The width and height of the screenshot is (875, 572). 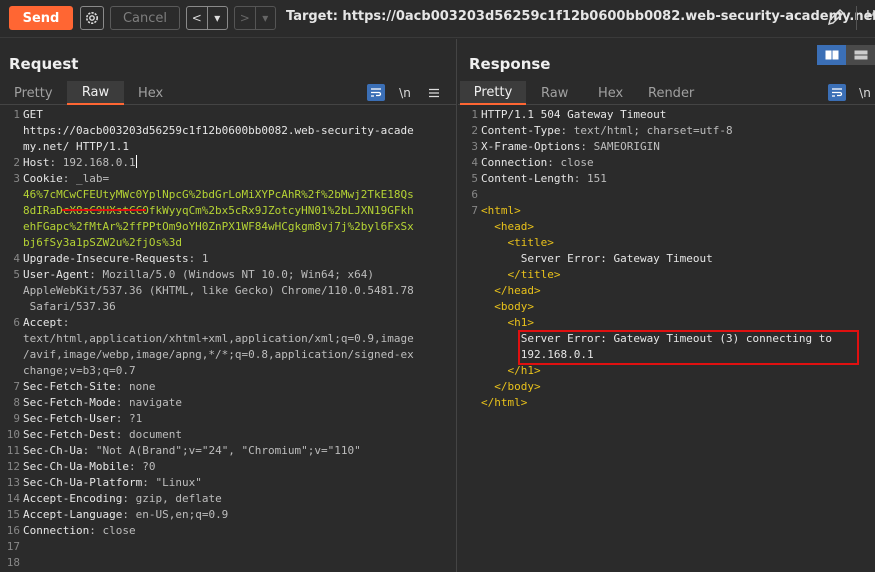 I want to click on menu-icon, so click(x=434, y=92).